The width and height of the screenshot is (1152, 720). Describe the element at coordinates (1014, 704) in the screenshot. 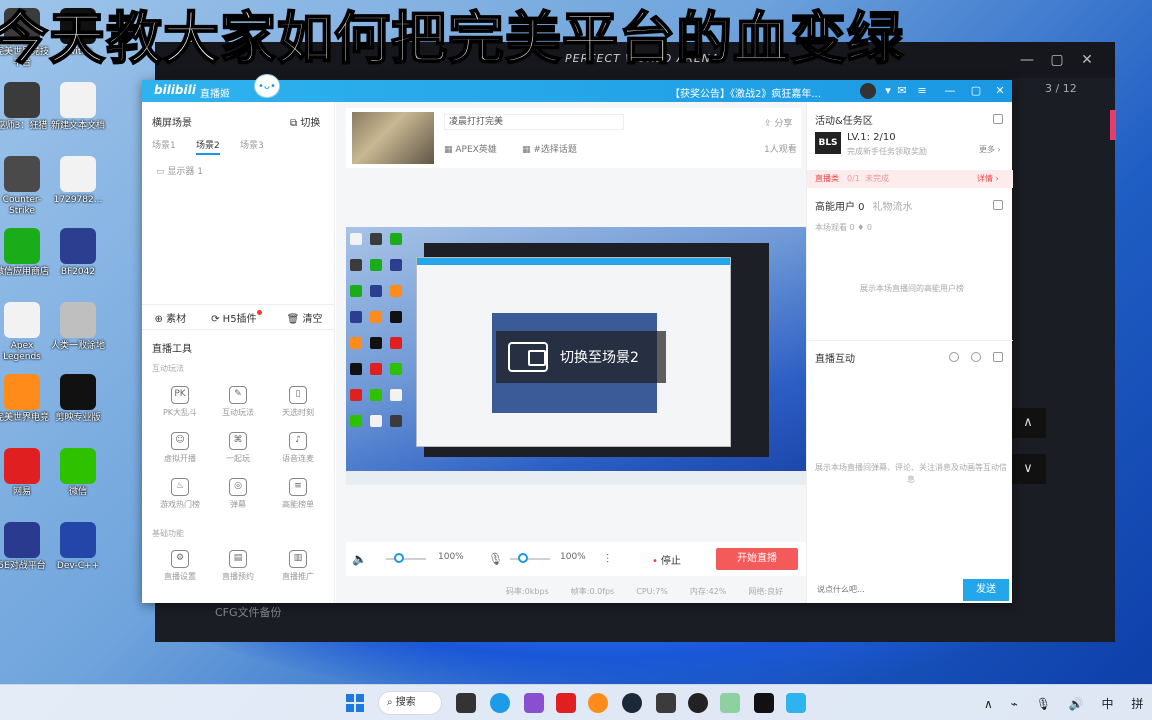

I see `wifi-icon: ⌁` at that location.